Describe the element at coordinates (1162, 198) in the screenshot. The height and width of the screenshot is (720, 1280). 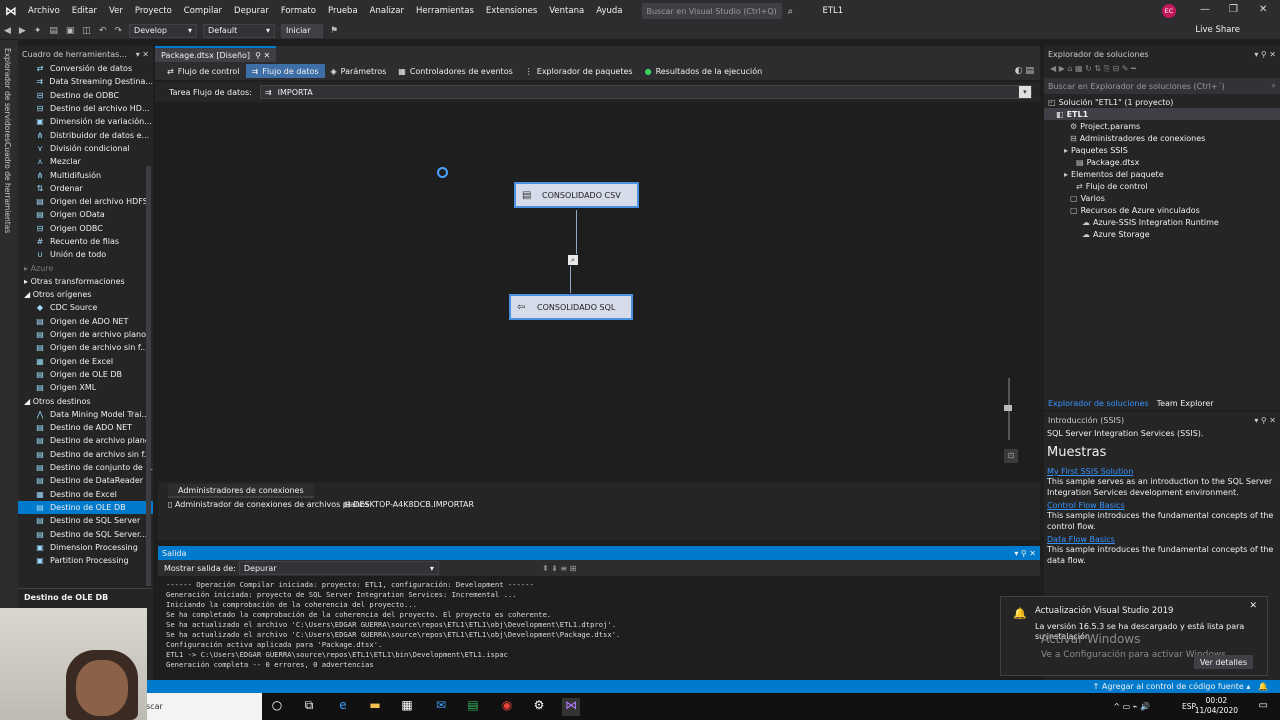
I see `tree-node: ▢ Varios` at that location.